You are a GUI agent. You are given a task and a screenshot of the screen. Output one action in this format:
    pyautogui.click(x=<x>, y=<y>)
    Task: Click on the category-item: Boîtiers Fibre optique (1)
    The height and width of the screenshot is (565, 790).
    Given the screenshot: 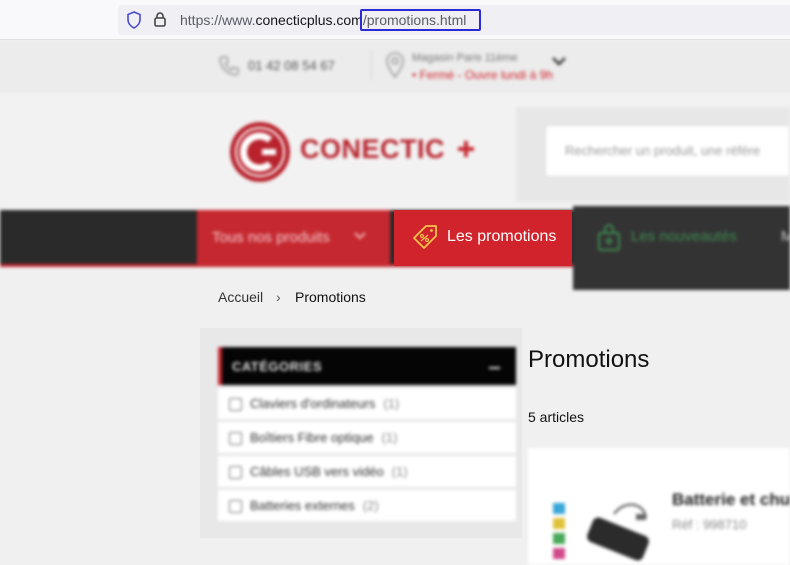 What is the action you would take?
    pyautogui.click(x=367, y=437)
    